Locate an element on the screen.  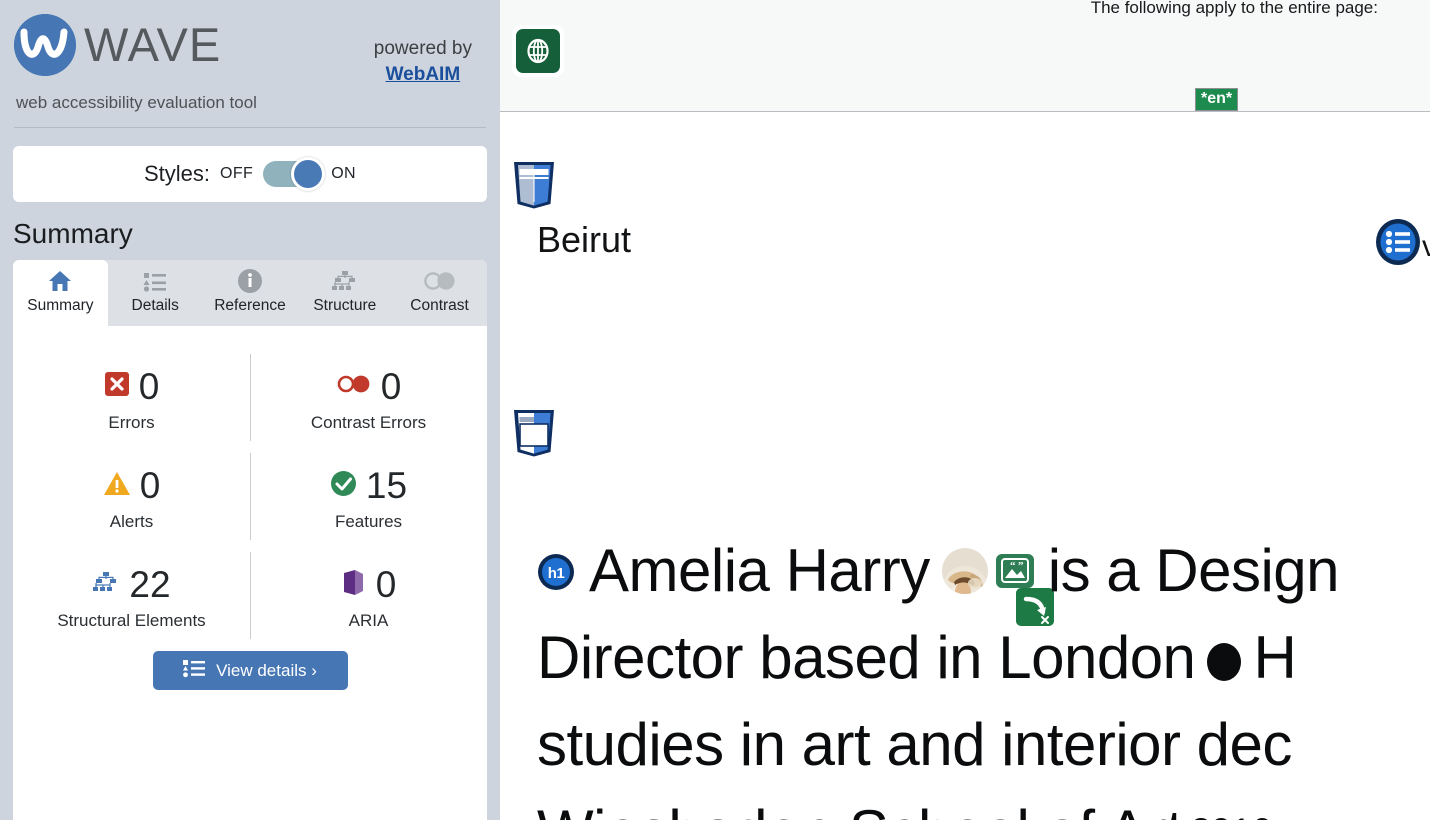
bio-line-1: h1 Amelia Harry “ ” is a Design is located at coordinates (983, 570).